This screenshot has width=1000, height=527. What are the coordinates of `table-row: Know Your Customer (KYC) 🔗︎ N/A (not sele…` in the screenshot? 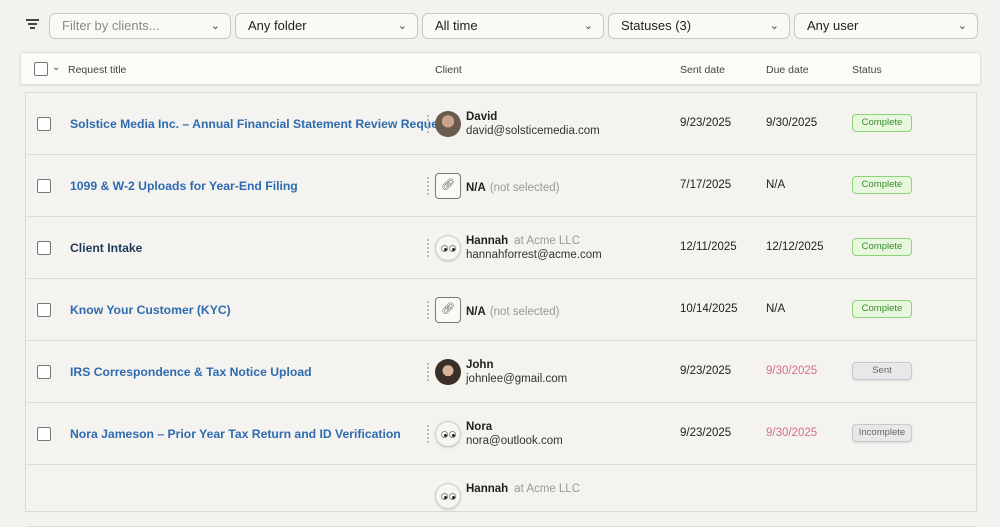 It's located at (501, 310).